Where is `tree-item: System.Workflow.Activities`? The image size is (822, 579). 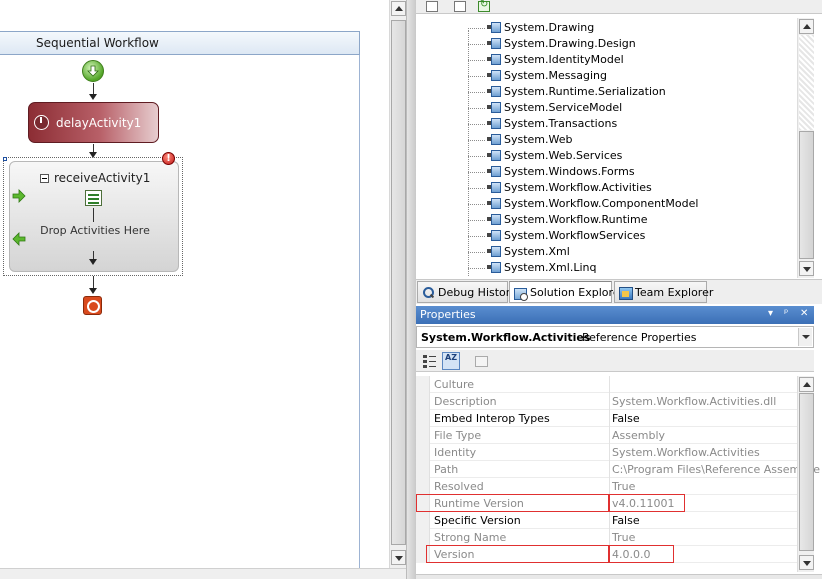 tree-item: System.Workflow.Activities is located at coordinates (607, 188).